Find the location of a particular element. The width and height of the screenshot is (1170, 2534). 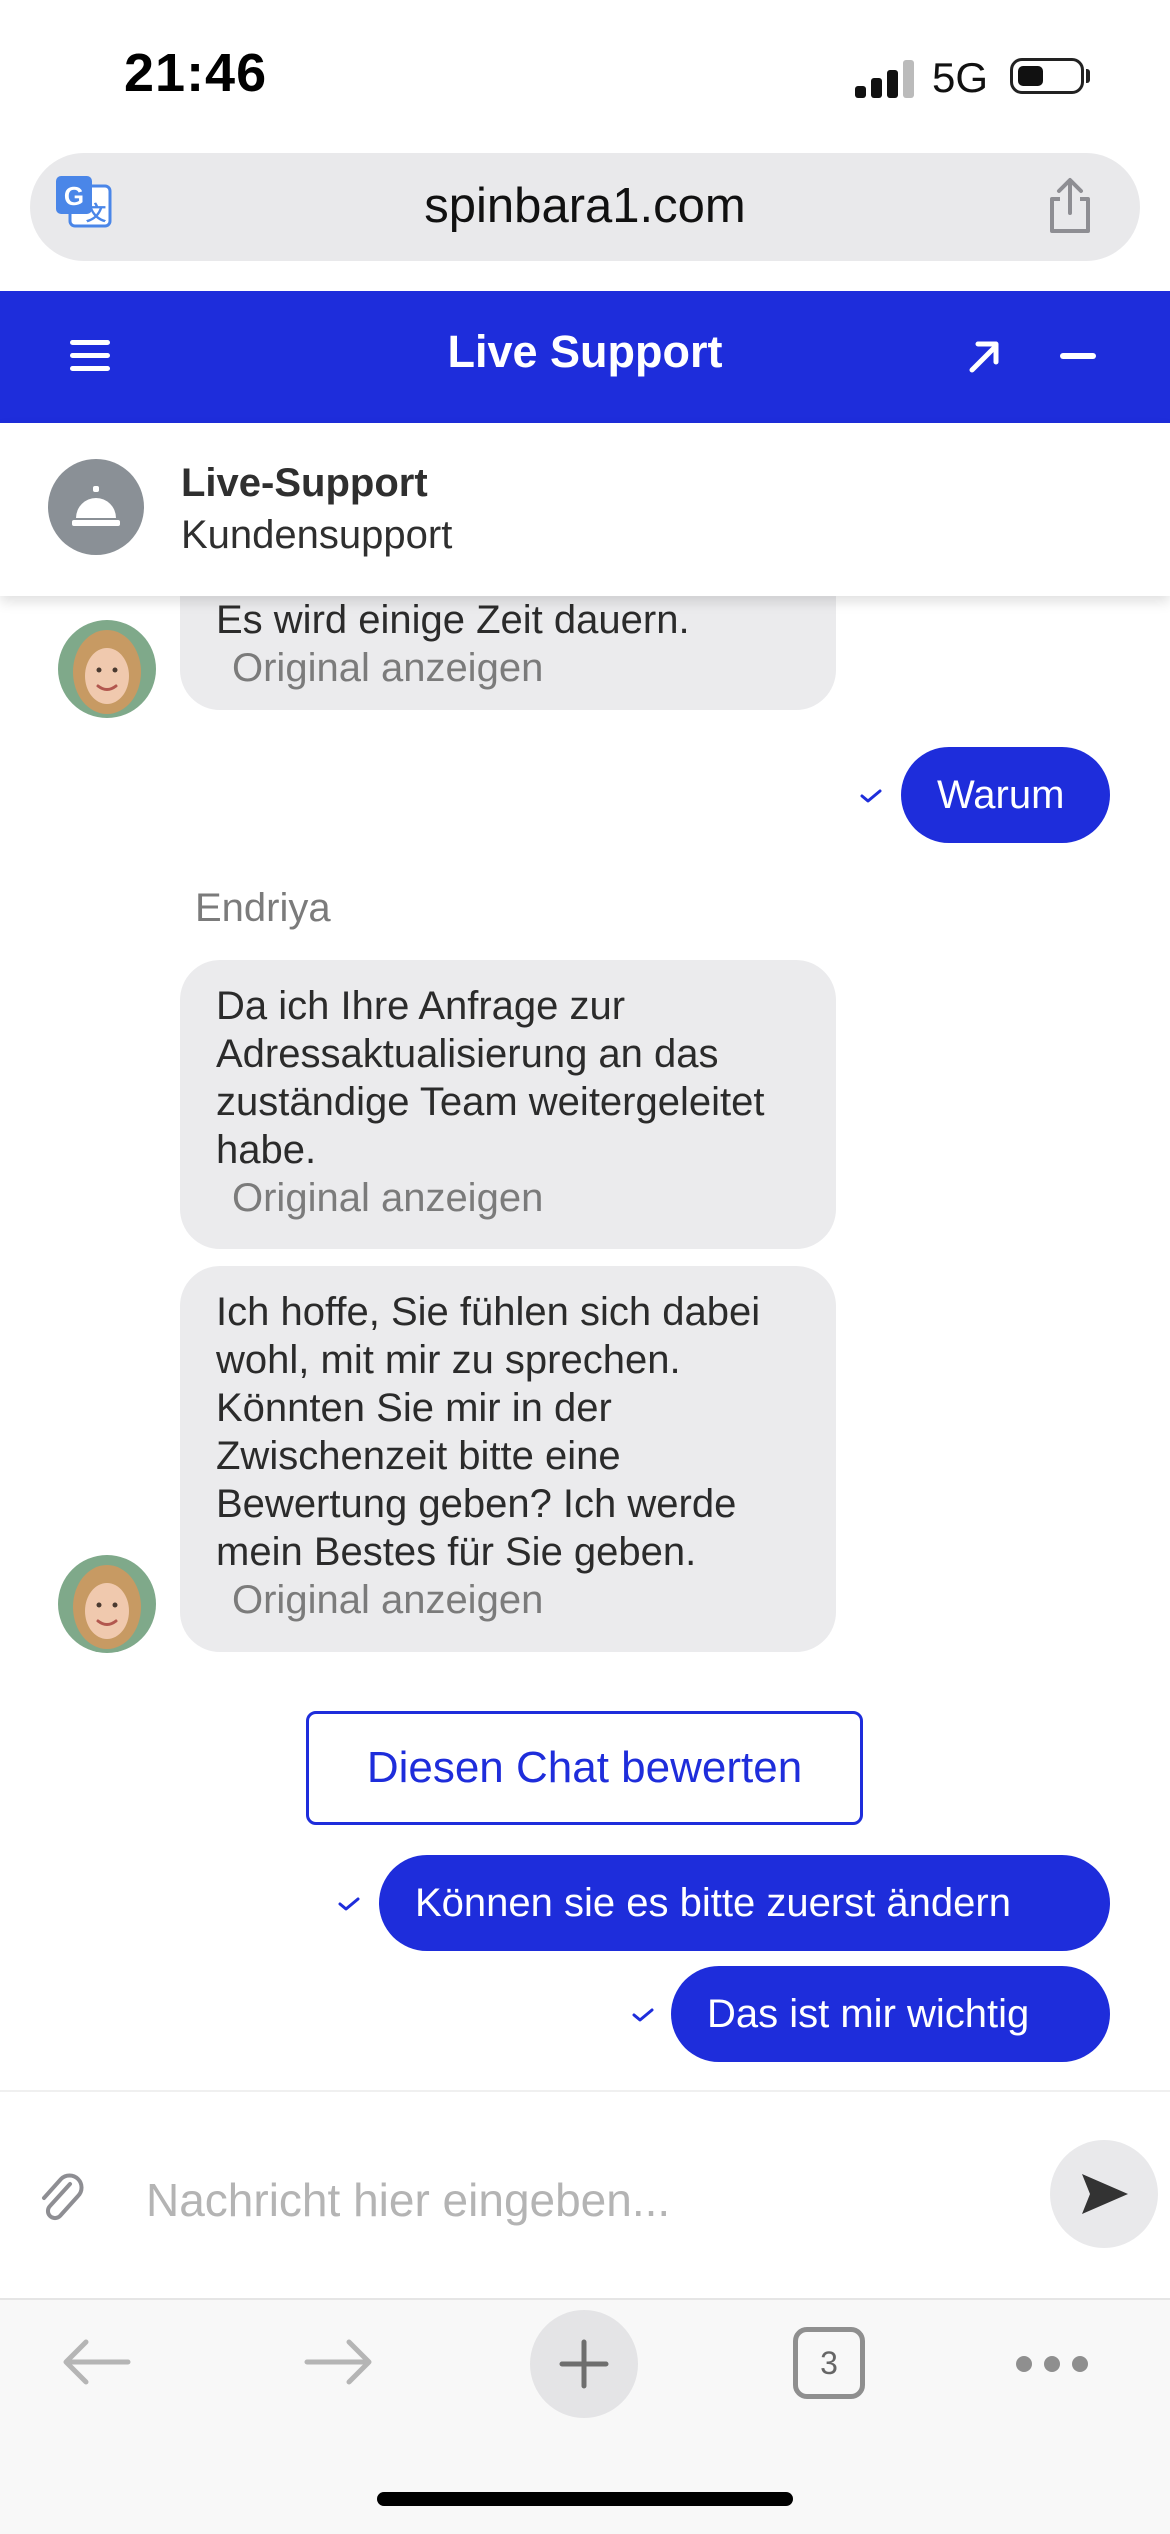

rate-chat-button: Diesen Chat bewerten is located at coordinates (584, 1768).